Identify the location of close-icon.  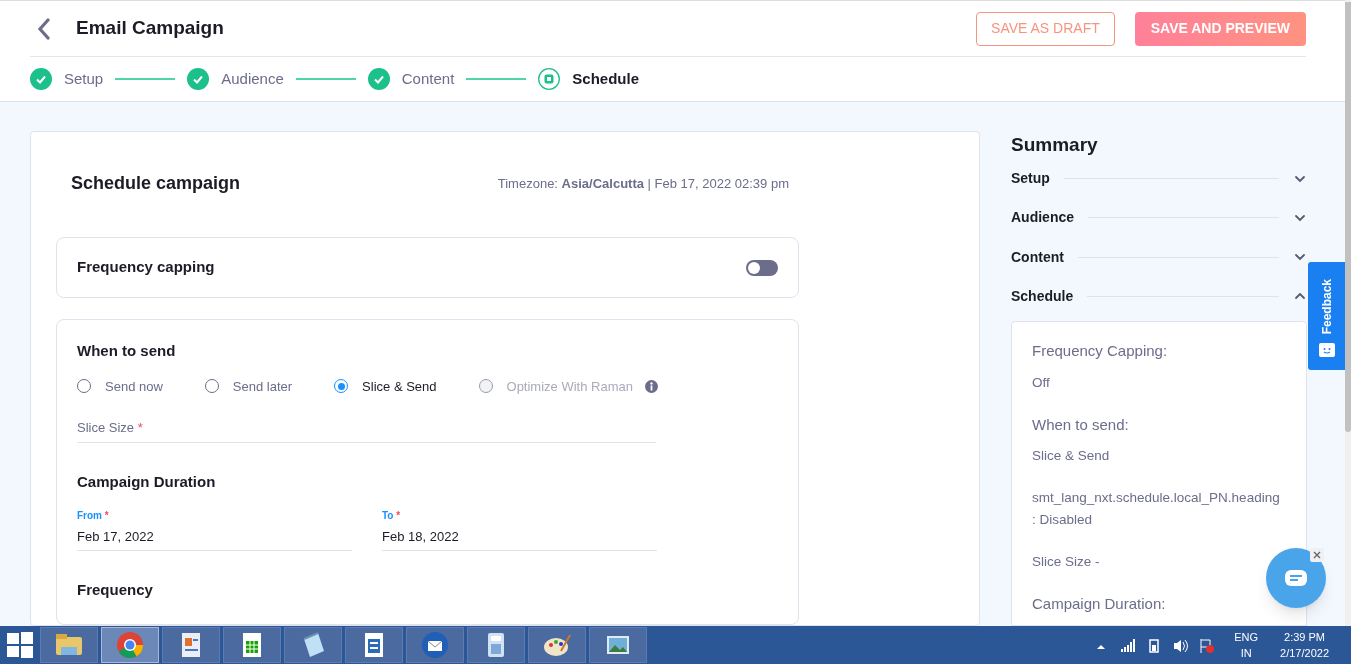
(1317, 555).